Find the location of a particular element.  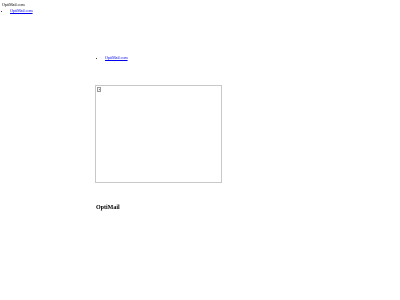

content-link-list: OptiMail.com is located at coordinates (114, 57).